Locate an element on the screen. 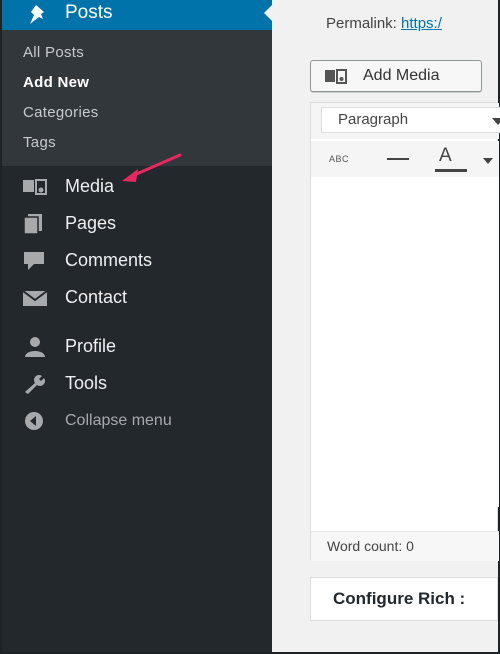 Image resolution: width=500 pixels, height=654 pixels. add-media-label: Add Media is located at coordinates (401, 75).